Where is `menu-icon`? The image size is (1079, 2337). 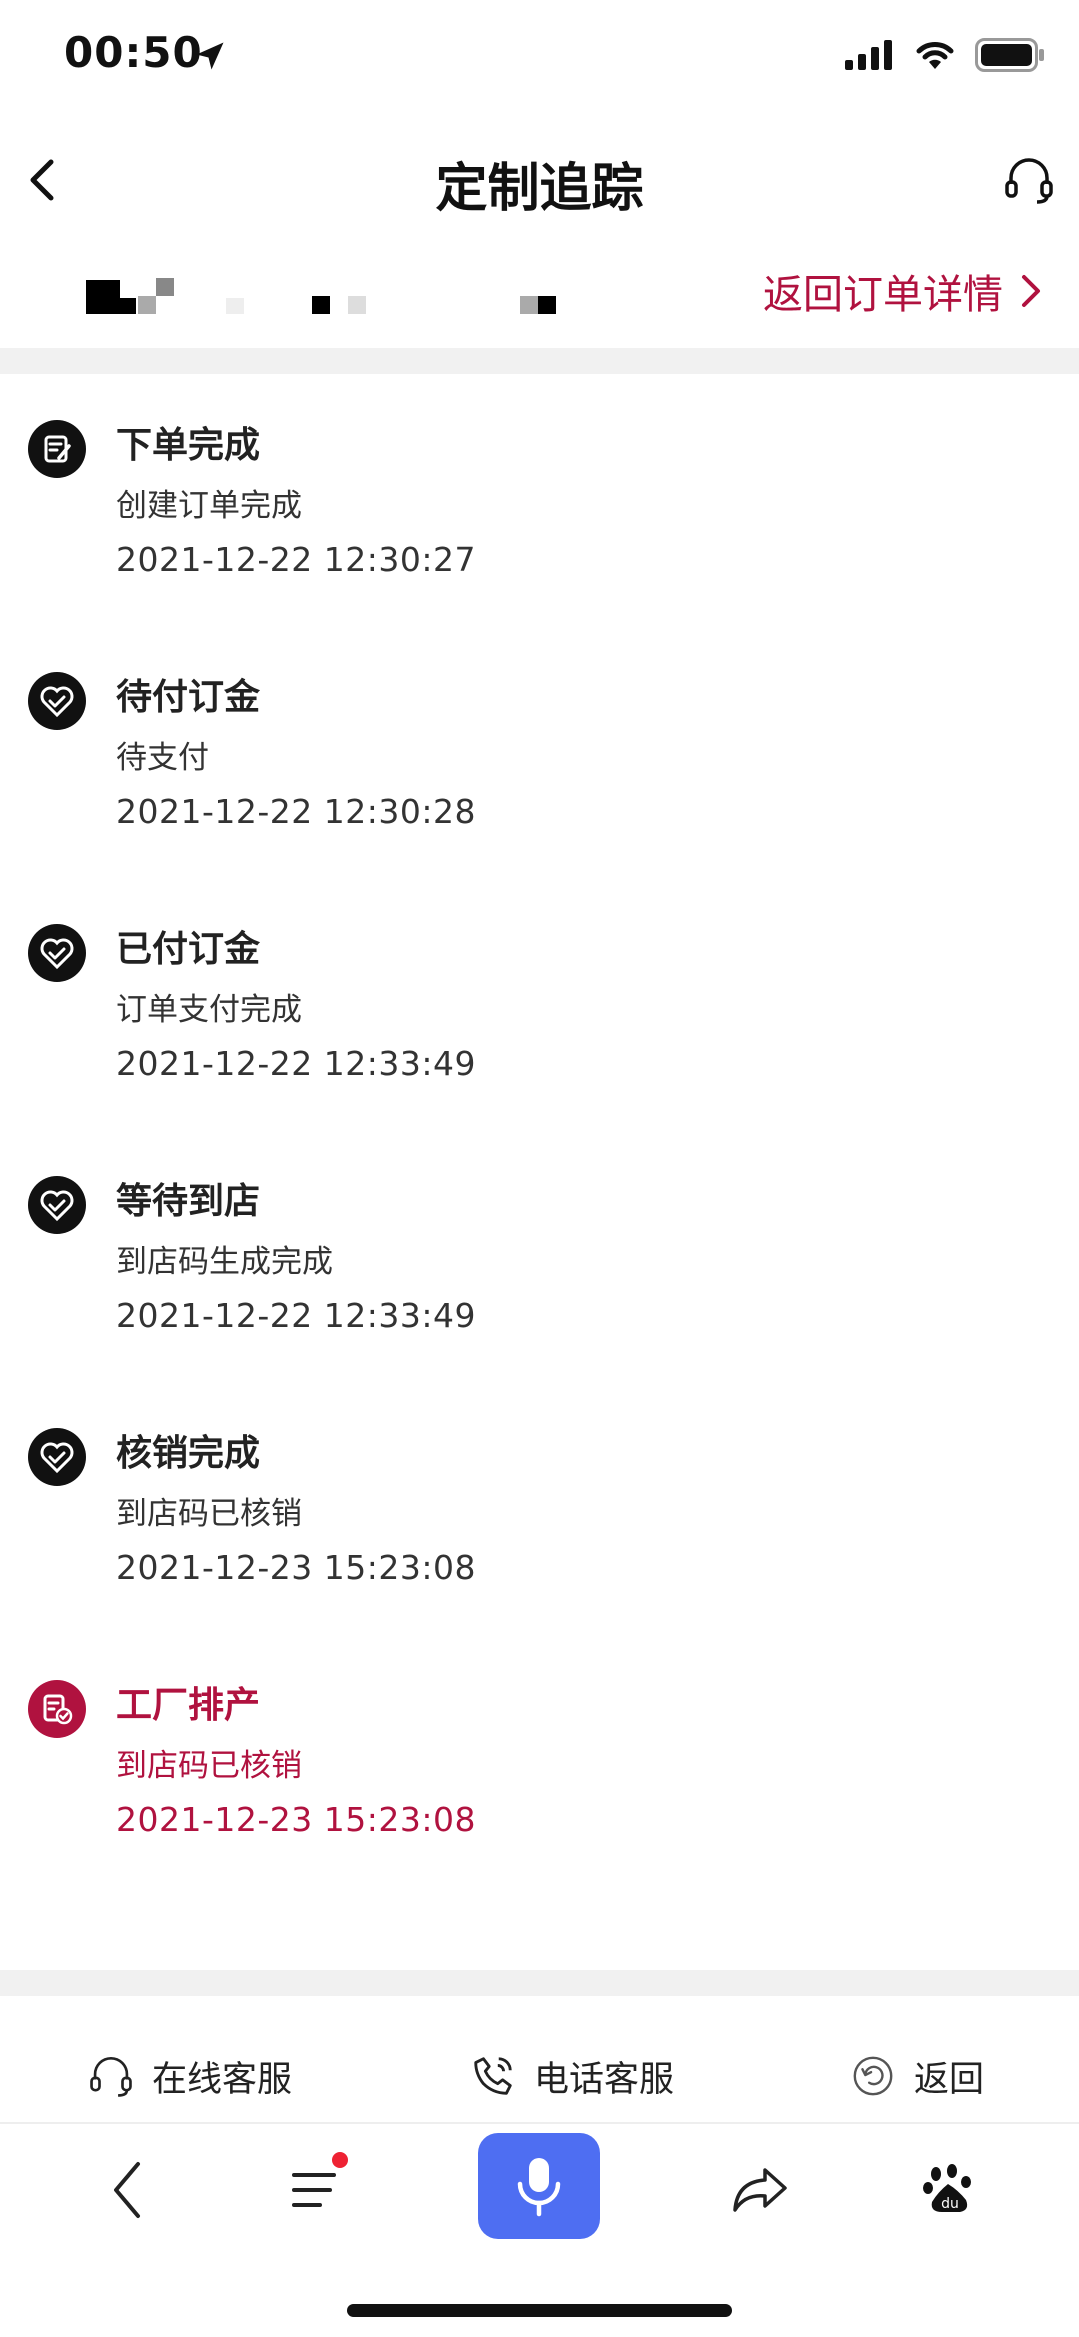
menu-icon is located at coordinates (314, 2190).